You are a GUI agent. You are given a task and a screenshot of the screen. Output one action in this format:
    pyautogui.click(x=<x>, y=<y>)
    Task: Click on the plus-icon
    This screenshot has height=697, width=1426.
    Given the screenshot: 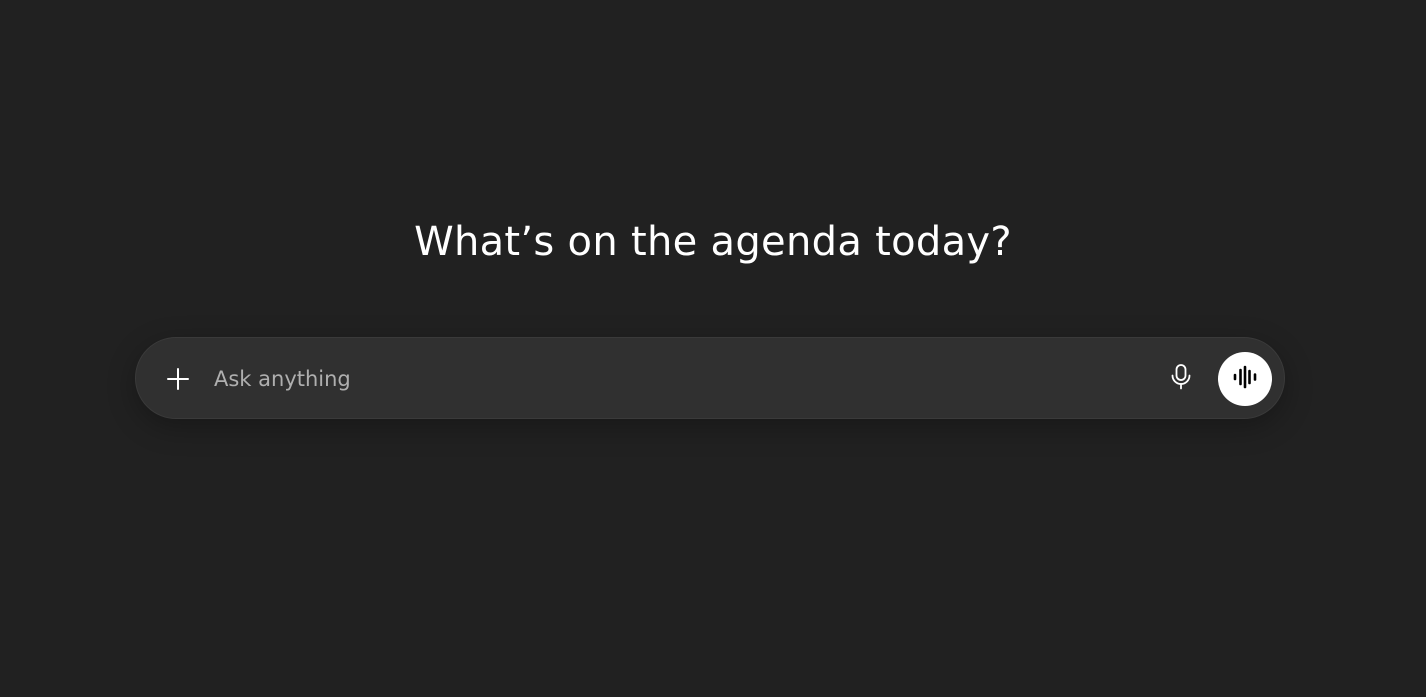 What is the action you would take?
    pyautogui.click(x=178, y=379)
    